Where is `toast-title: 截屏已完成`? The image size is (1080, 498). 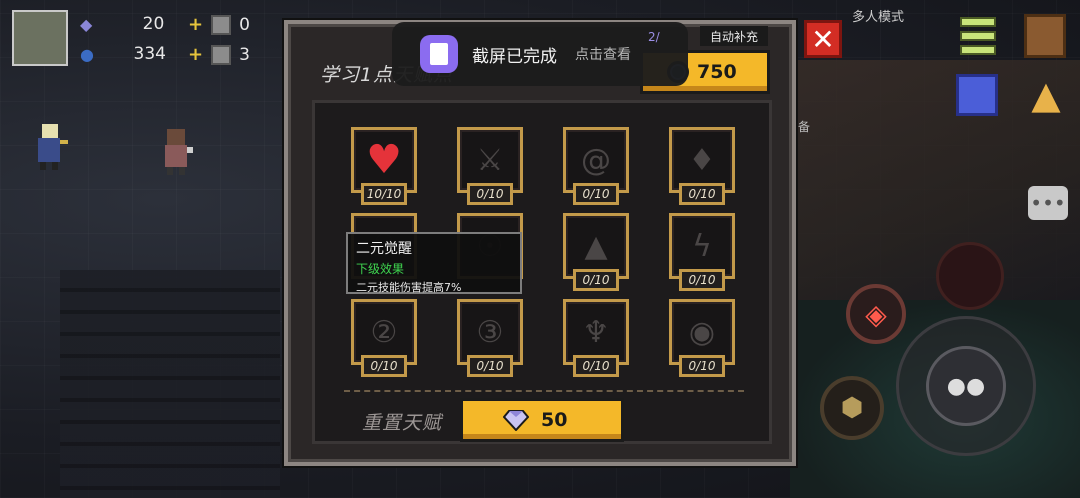 toast-title: 截屏已完成 is located at coordinates (514, 56).